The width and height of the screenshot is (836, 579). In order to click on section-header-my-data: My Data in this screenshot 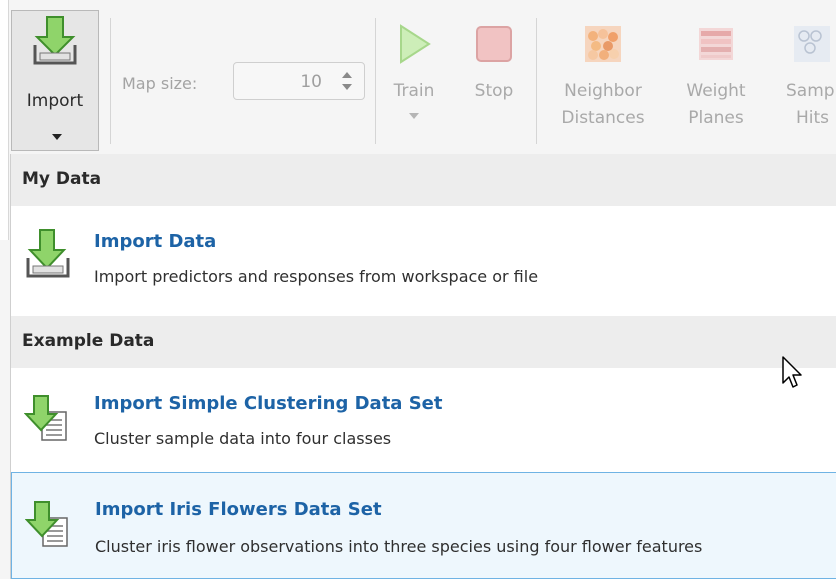, I will do `click(423, 180)`.